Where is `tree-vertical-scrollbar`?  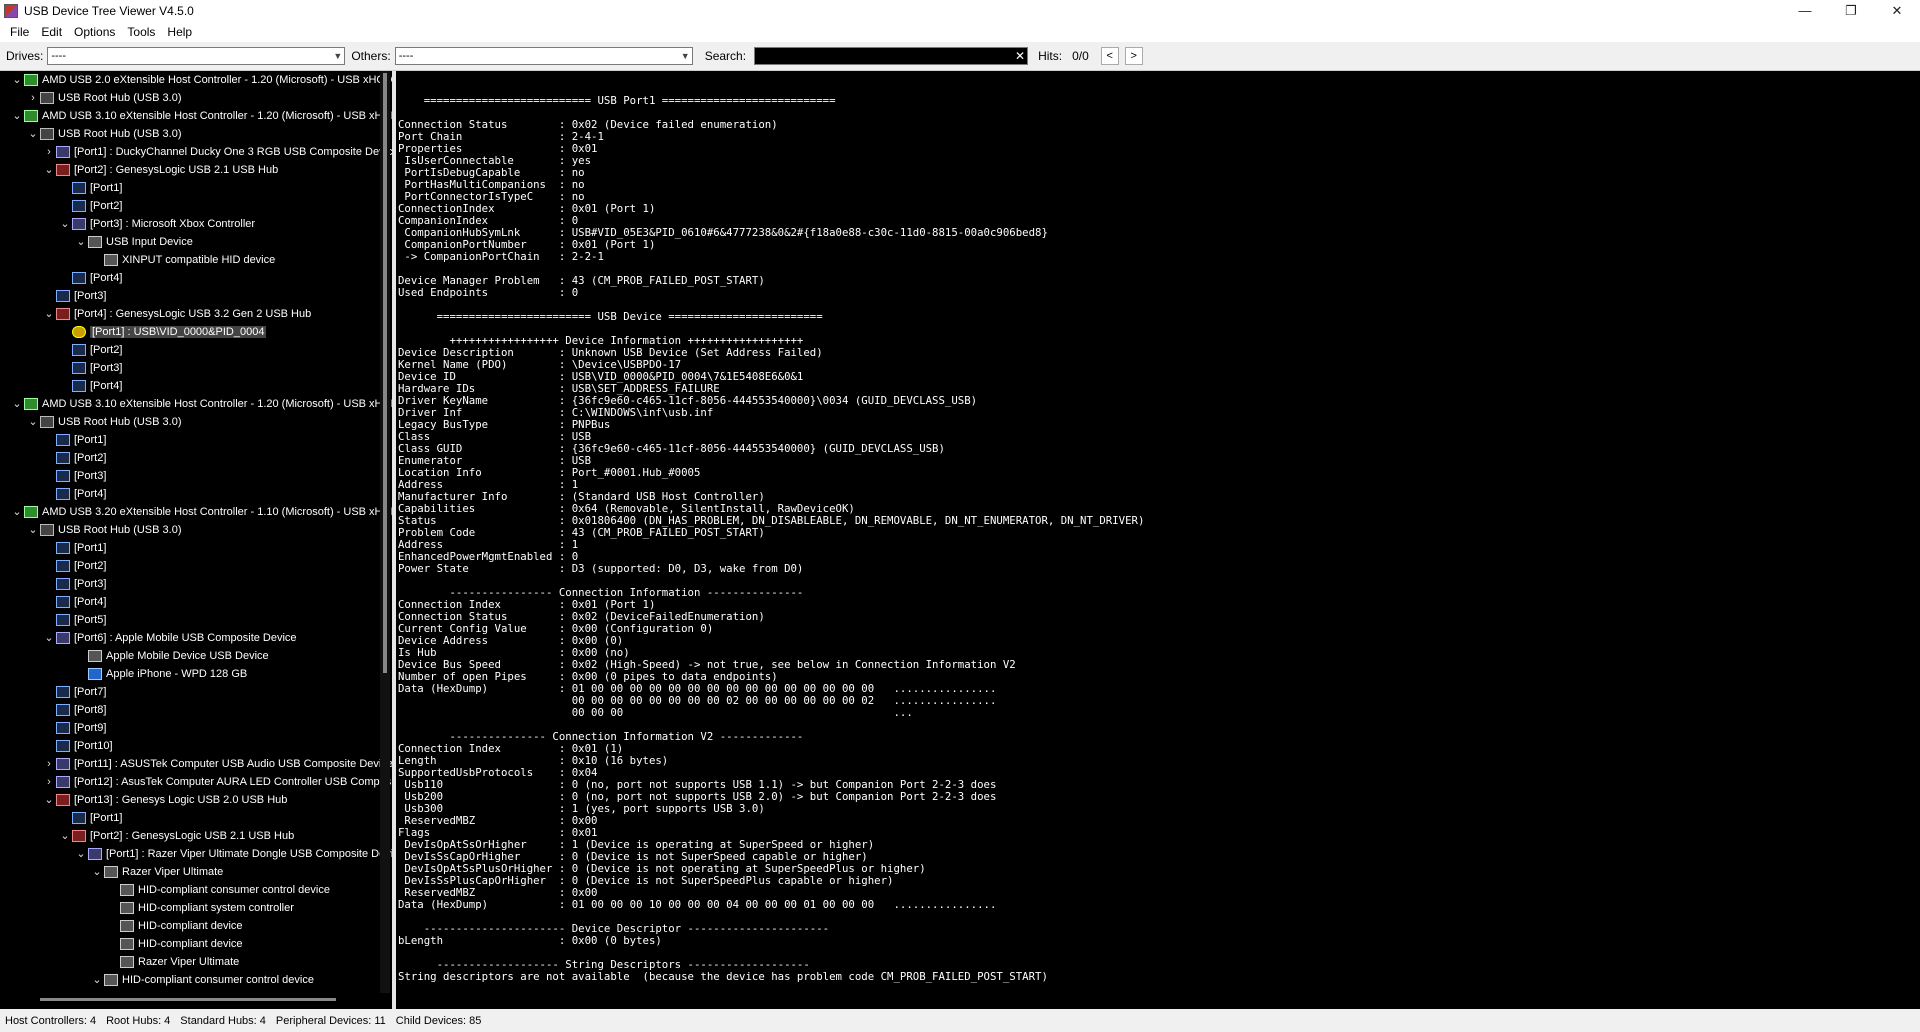
tree-vertical-scrollbar is located at coordinates (385, 532).